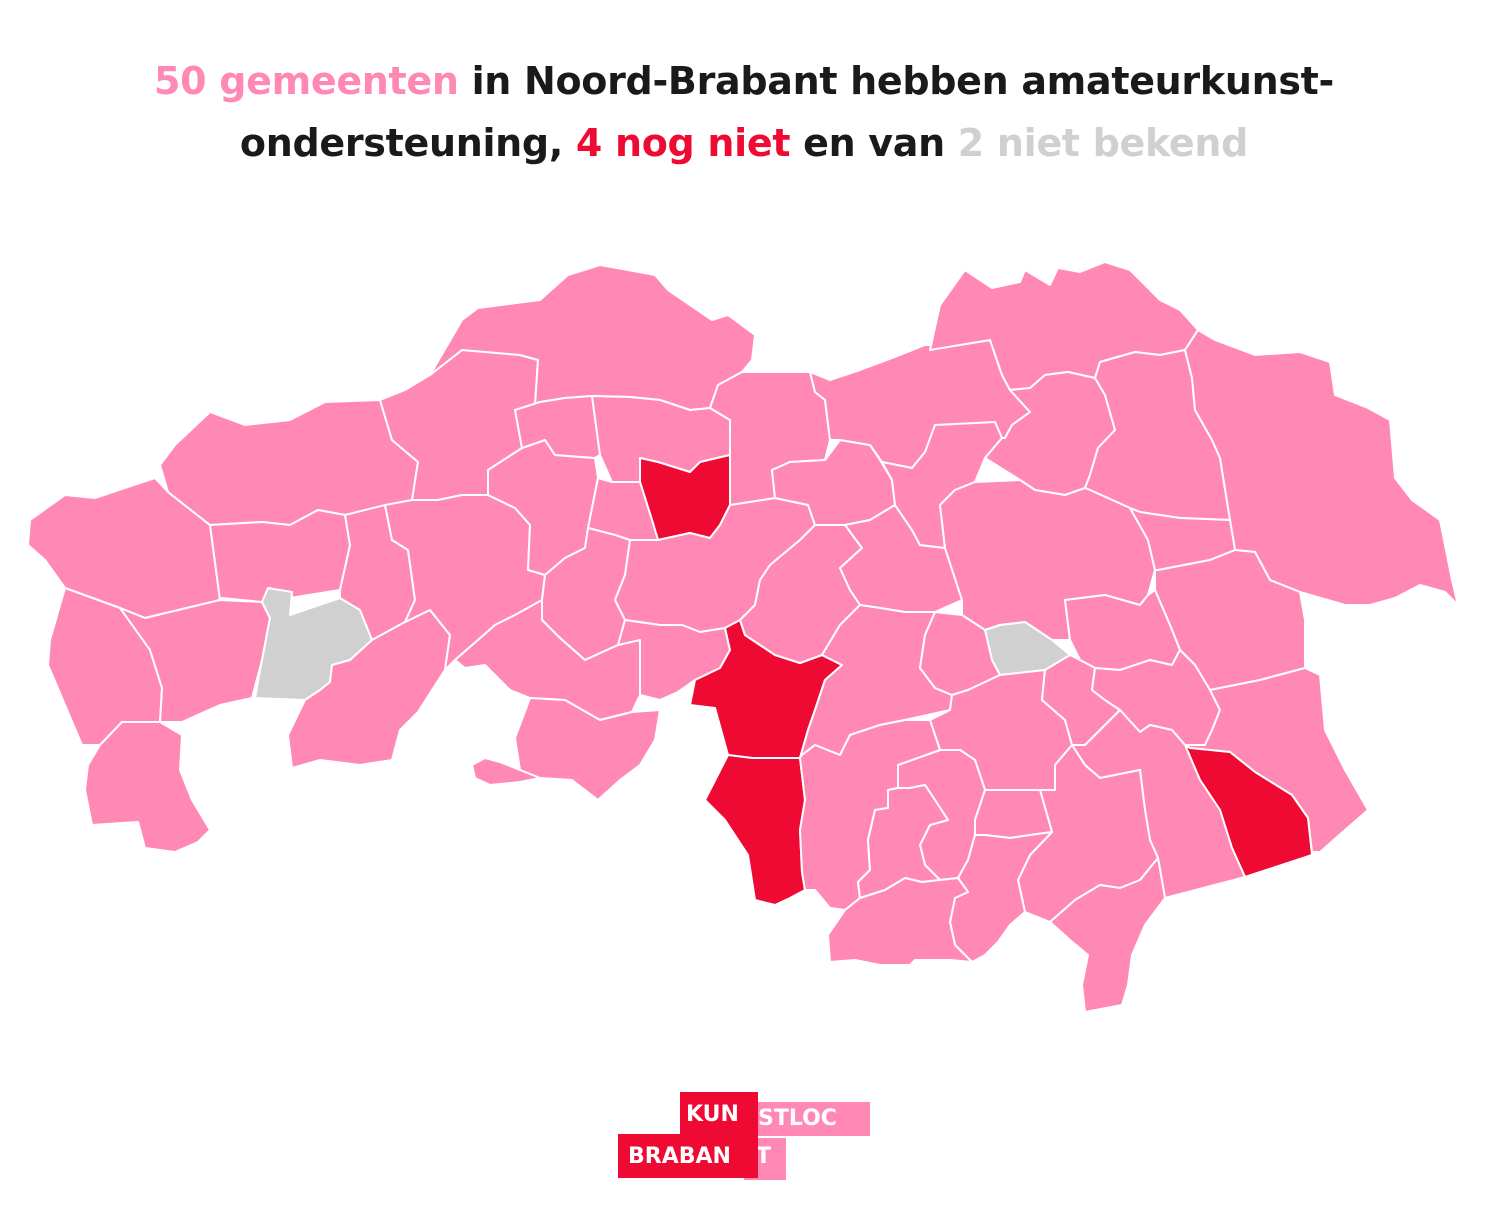 The width and height of the screenshot is (1488, 1210). I want to click on municipality-without-support, so click(755, 830).